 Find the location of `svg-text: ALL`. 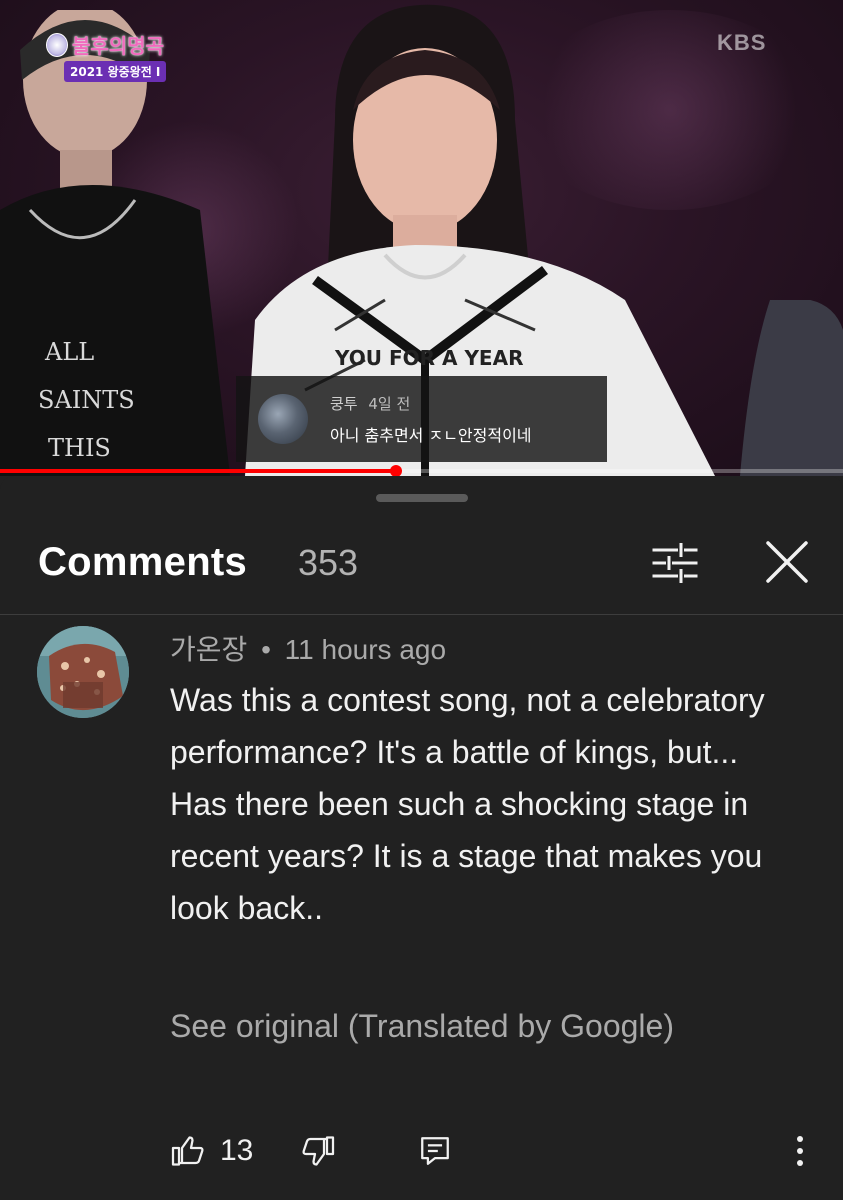

svg-text: ALL is located at coordinates (69, 352).